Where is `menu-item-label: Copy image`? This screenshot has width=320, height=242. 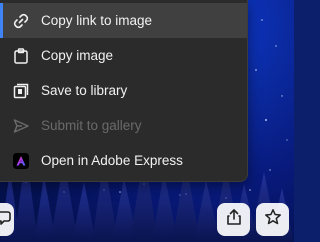
menu-item-label: Copy image is located at coordinates (77, 55).